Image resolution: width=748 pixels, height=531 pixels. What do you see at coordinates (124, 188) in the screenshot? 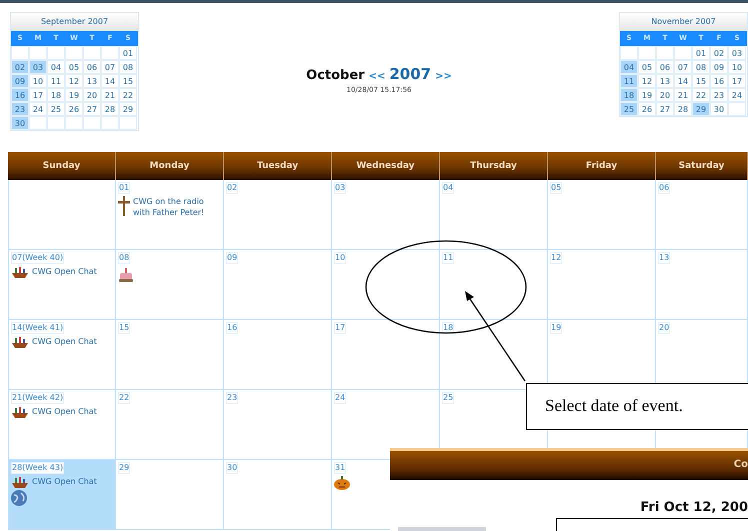
I see `date-link: 01` at bounding box center [124, 188].